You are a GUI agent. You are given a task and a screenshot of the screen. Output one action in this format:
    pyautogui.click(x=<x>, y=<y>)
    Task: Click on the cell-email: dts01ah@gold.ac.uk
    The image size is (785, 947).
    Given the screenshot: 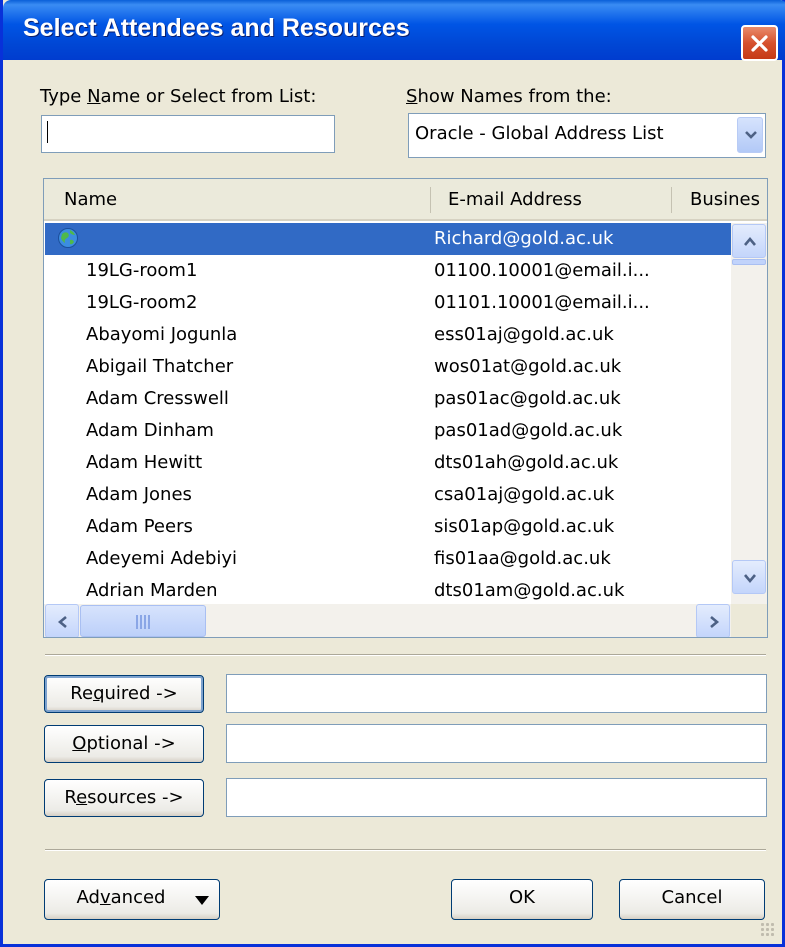 What is the action you would take?
    pyautogui.click(x=526, y=462)
    